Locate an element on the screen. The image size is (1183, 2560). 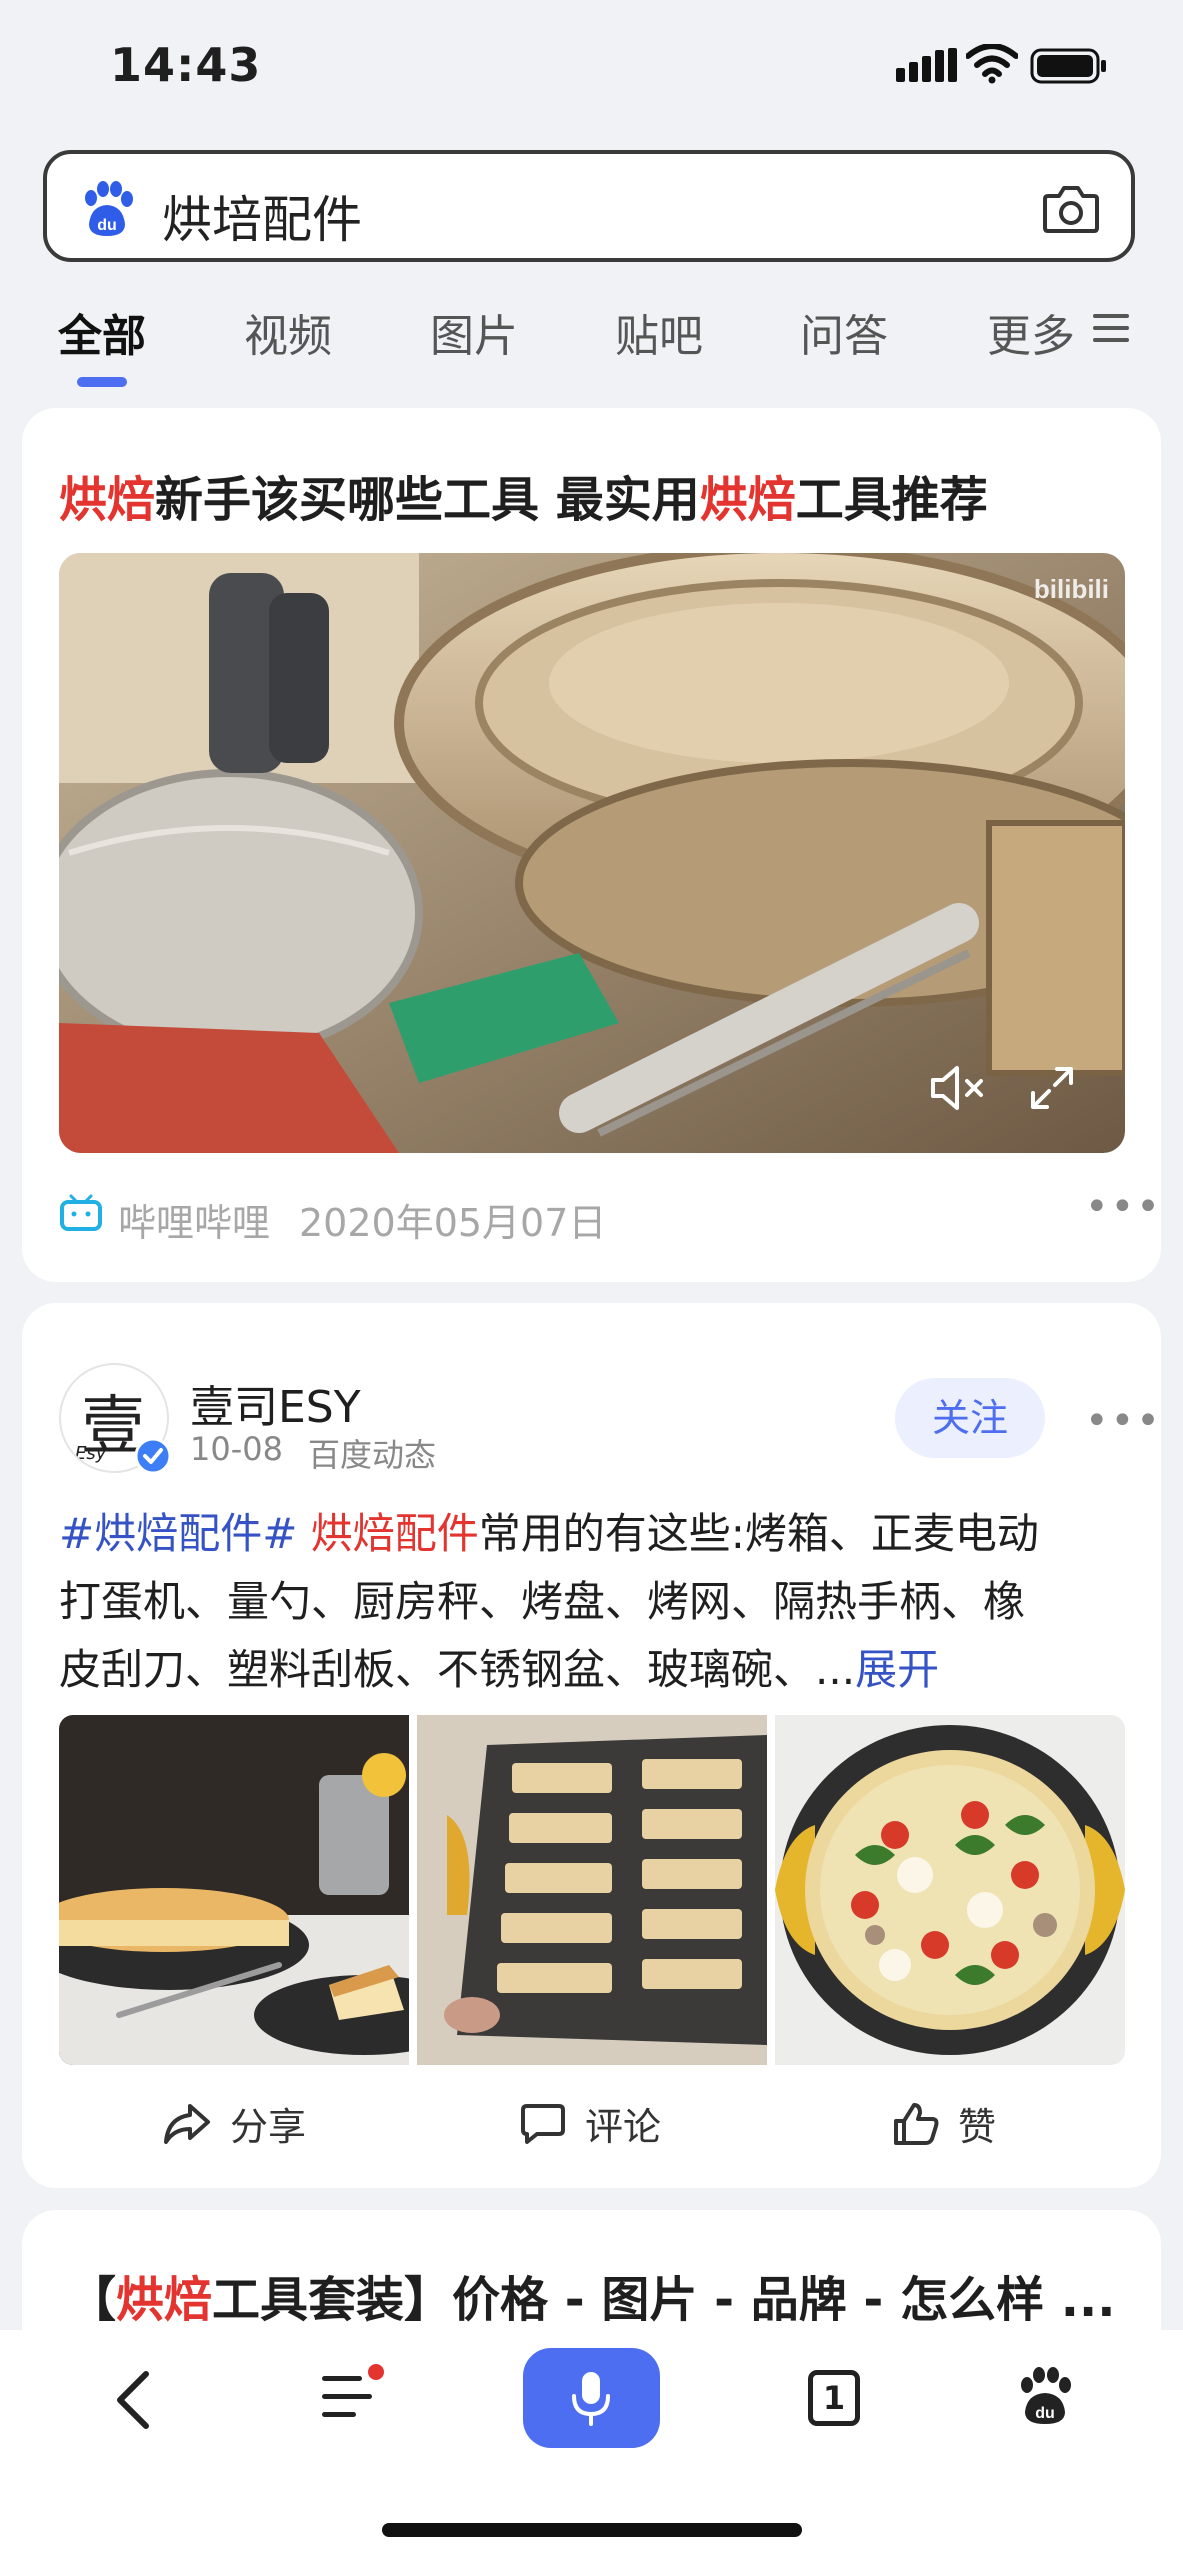
account-name: 壹司ESY is located at coordinates (275, 1403).